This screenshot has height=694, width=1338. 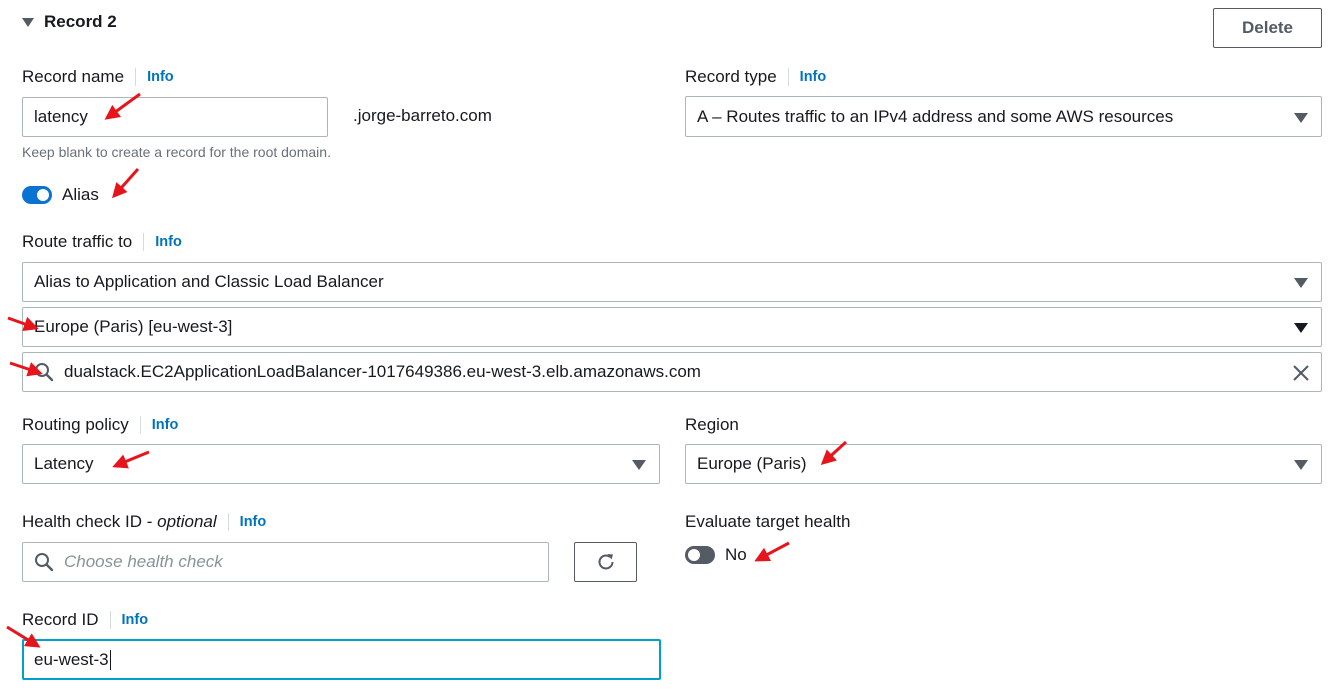 What do you see at coordinates (143, 561) in the screenshot?
I see `health-check-placeholder: Choose health check` at bounding box center [143, 561].